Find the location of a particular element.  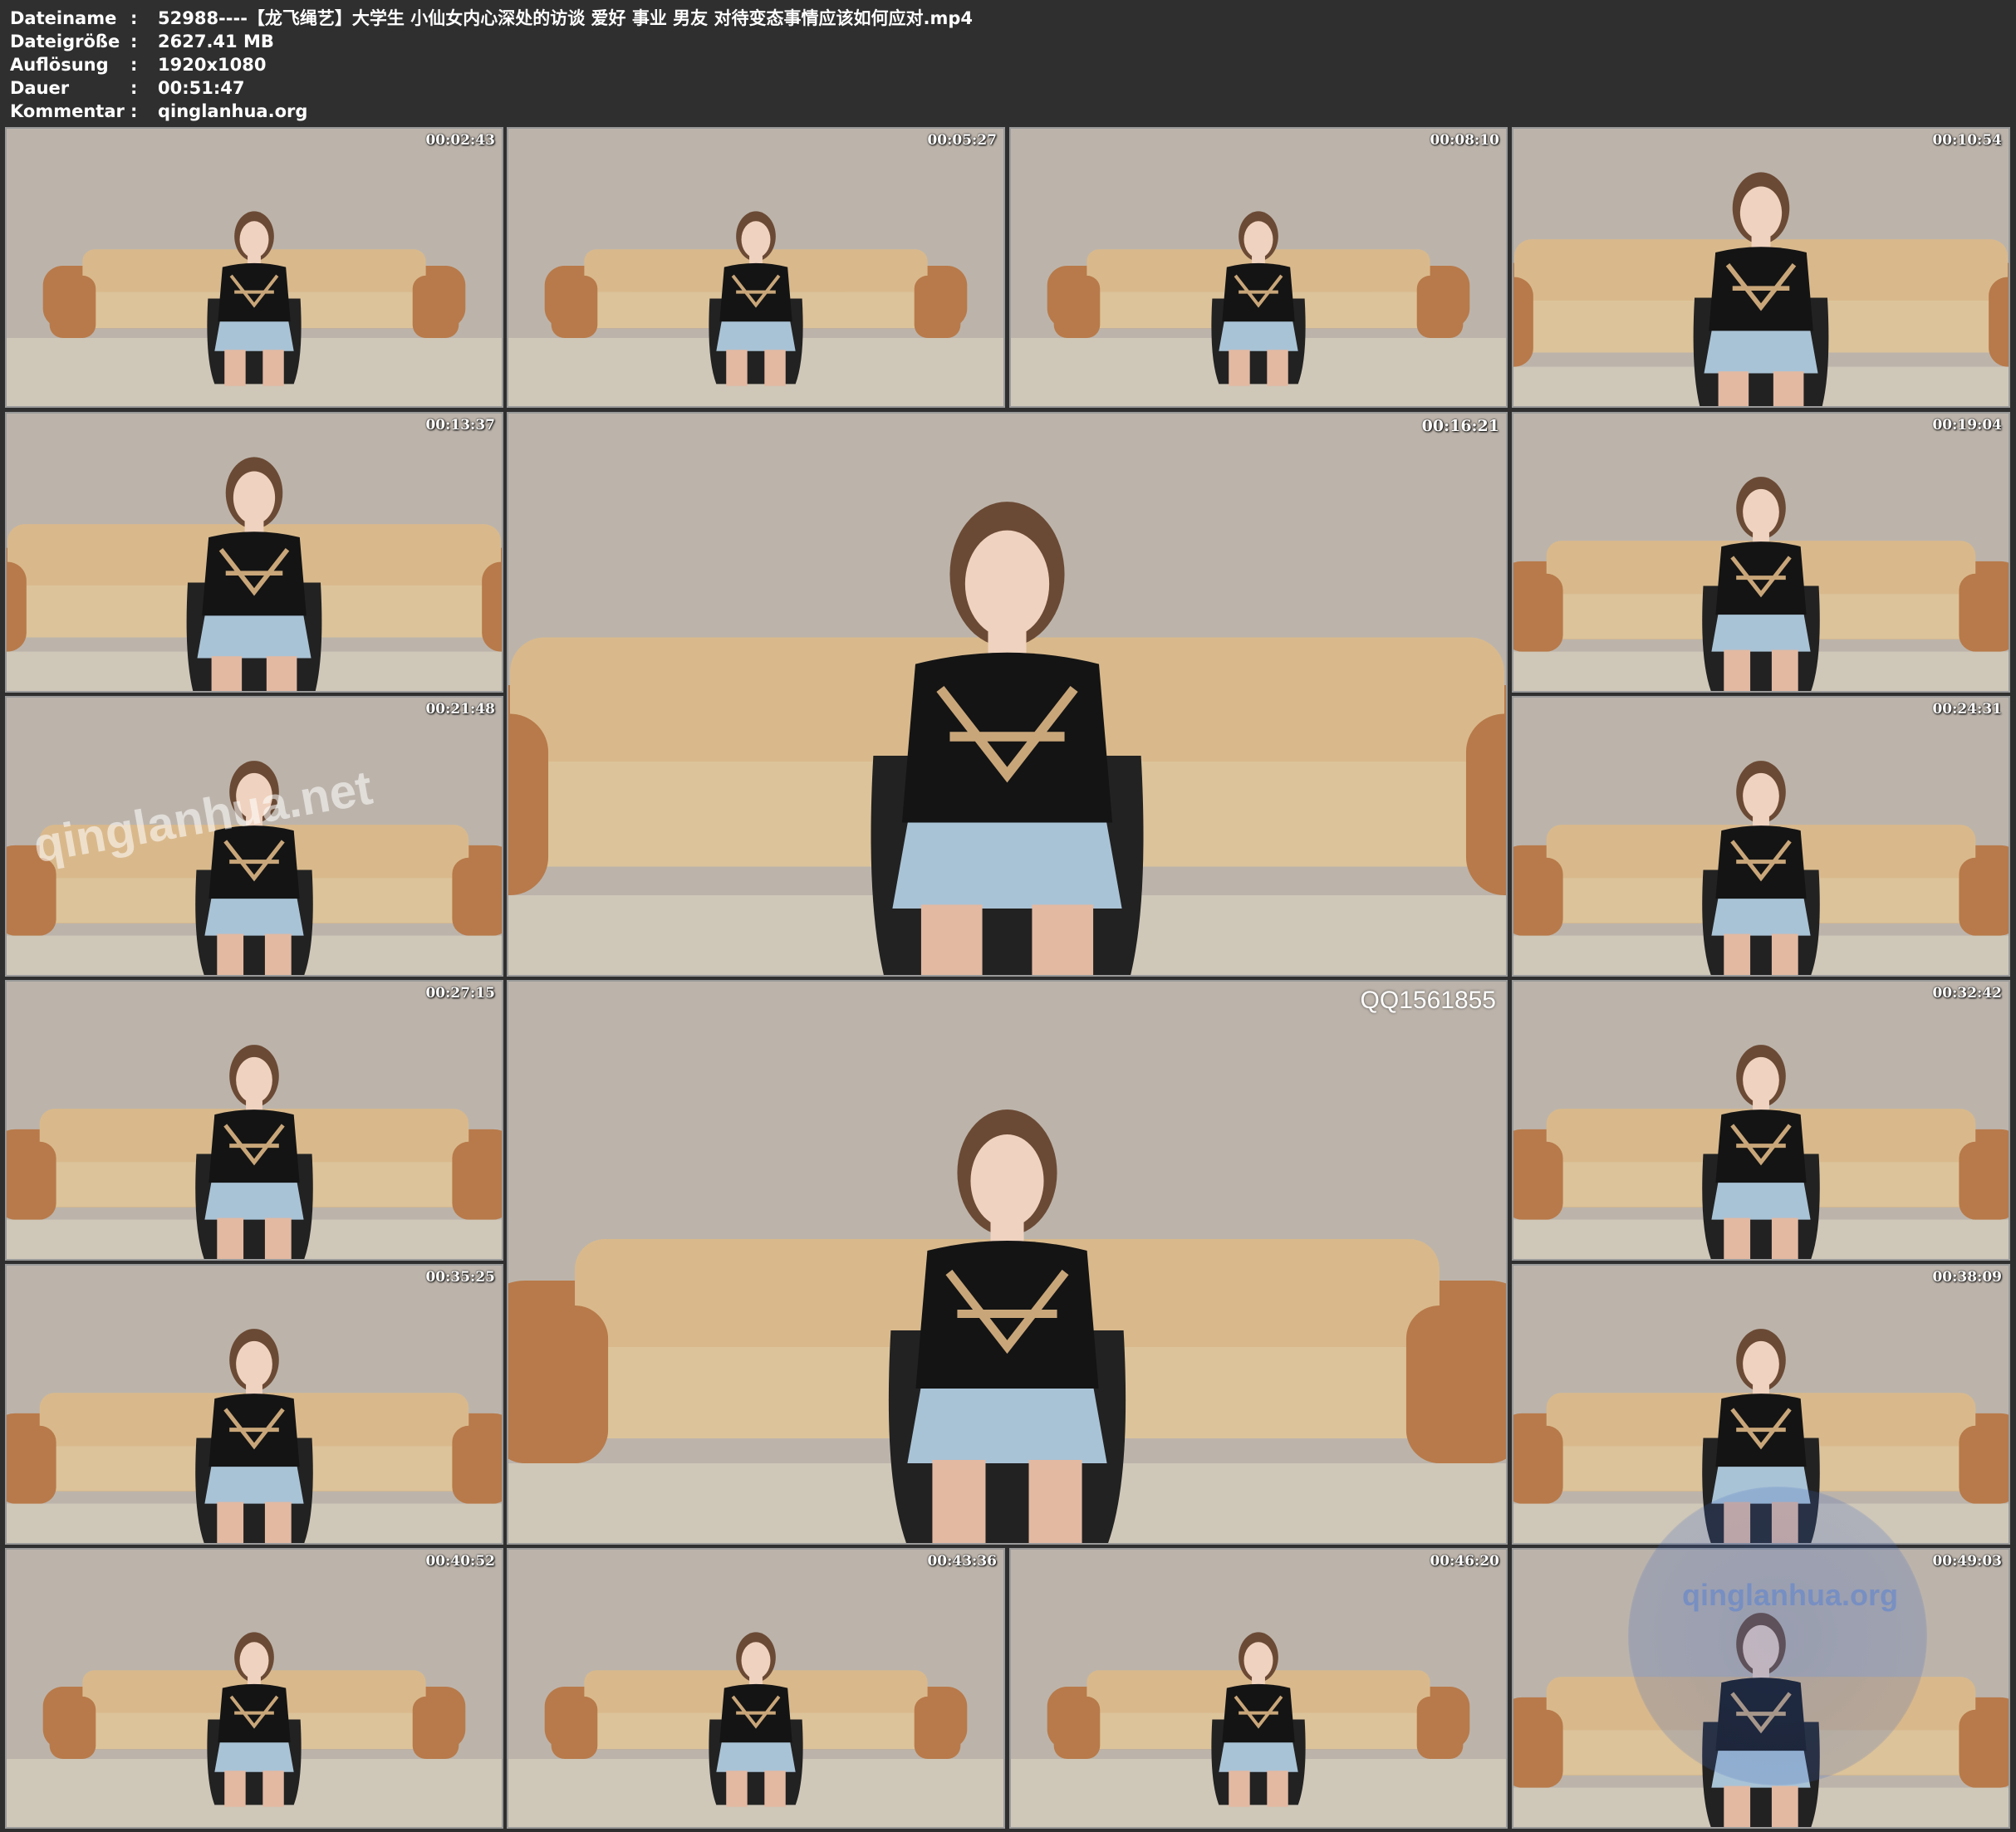

timestamp-label: 00:35:25 is located at coordinates (460, 1277).